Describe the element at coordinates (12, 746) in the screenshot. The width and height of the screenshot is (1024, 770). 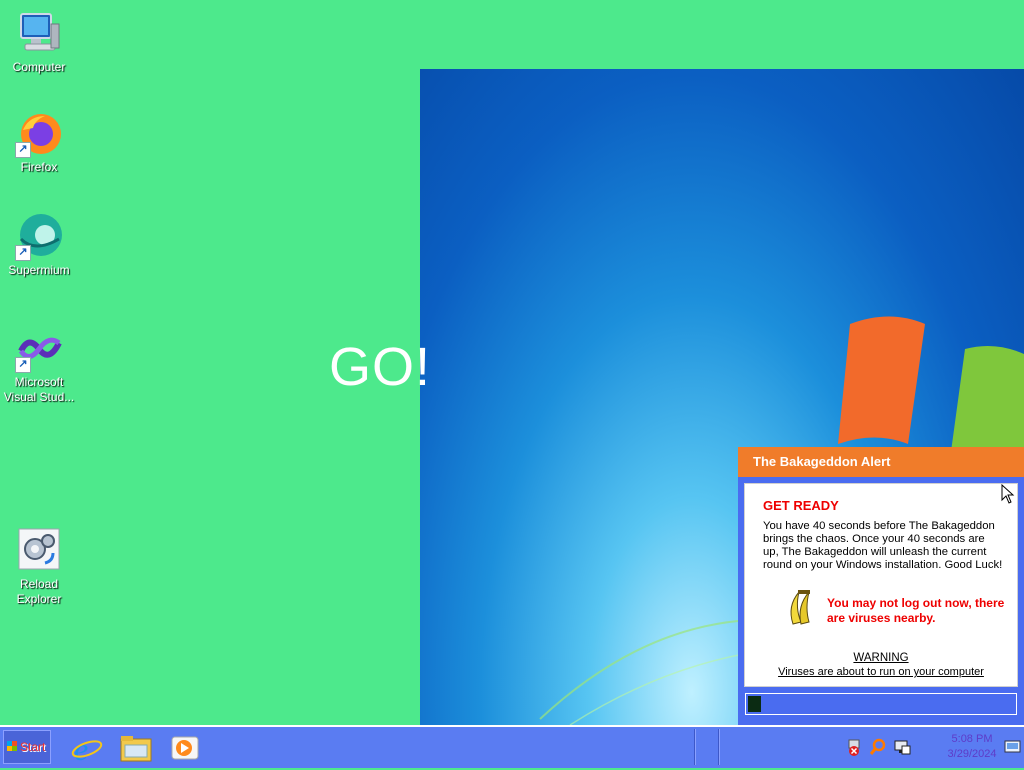
I see `windows-flag-icon` at that location.